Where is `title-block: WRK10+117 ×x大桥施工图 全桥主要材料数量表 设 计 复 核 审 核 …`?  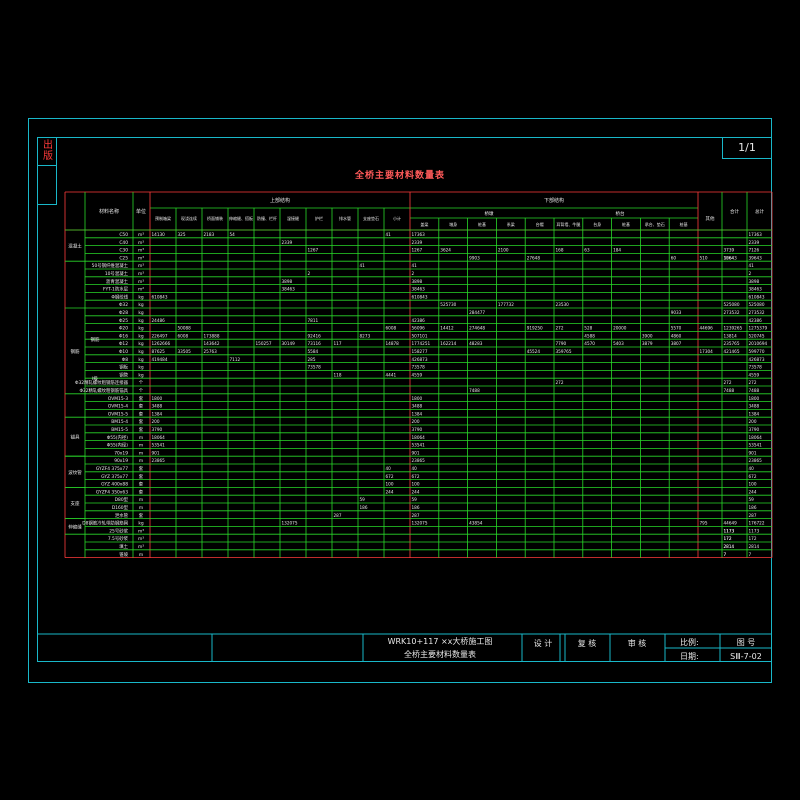
title-block: WRK10+117 ×x大桥施工图 全桥主要材料数量表 设 计 复 核 审 核 … is located at coordinates (404, 647).